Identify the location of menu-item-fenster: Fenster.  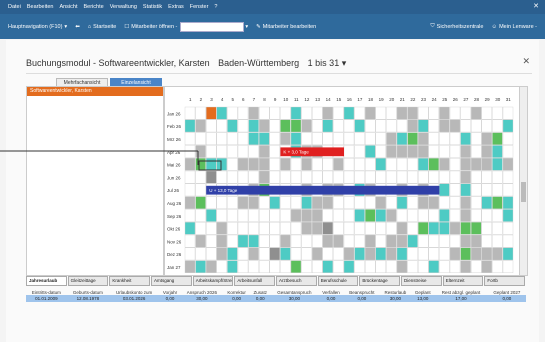
(199, 7).